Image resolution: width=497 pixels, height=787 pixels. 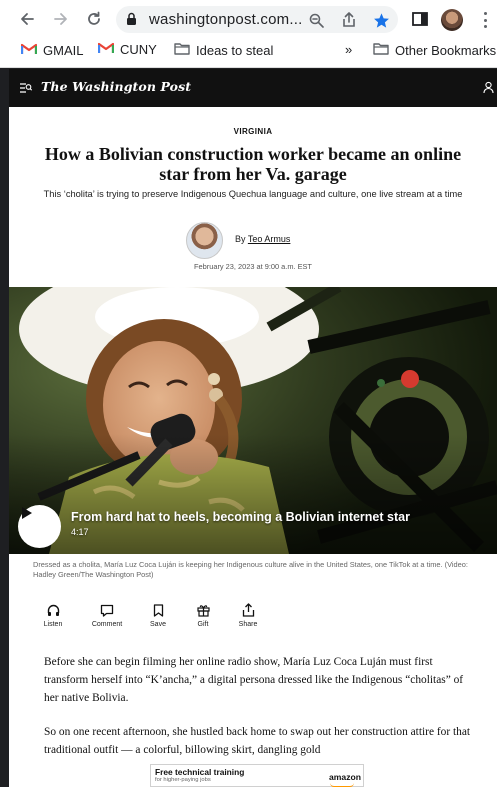 I want to click on play-icon, so click(x=27, y=513).